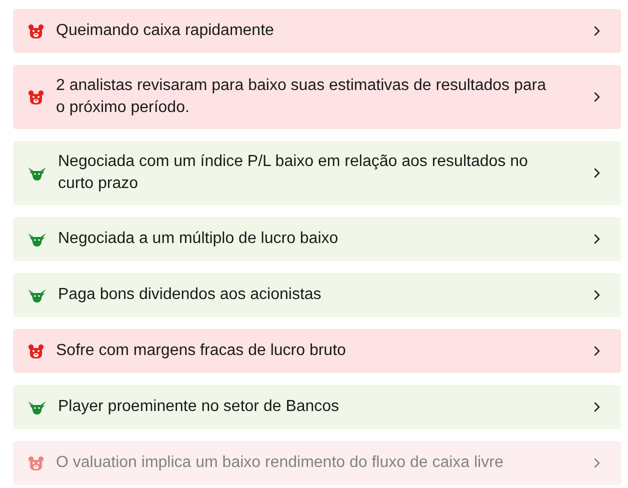 Image resolution: width=628 pixels, height=488 pixels. Describe the element at coordinates (190, 295) in the screenshot. I see `reason-text: Paga bons dividendos aos acionistas` at that location.